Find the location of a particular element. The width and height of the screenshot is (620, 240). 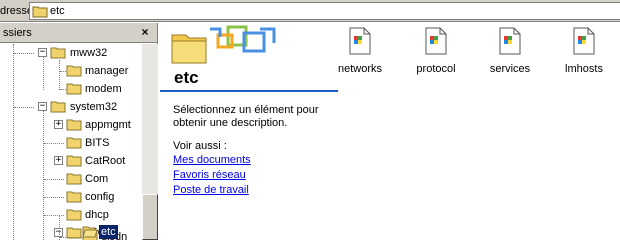

info-divider is located at coordinates (249, 91).